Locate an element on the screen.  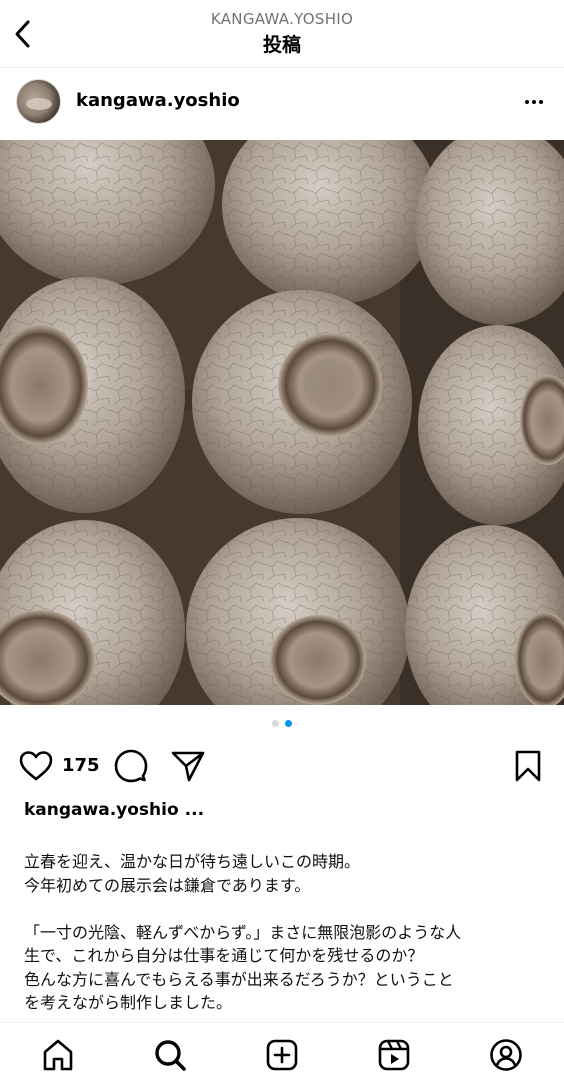
caption-line: 立春を迎え、温かな日が待ち遠しいこの時期。 is located at coordinates (192, 861).